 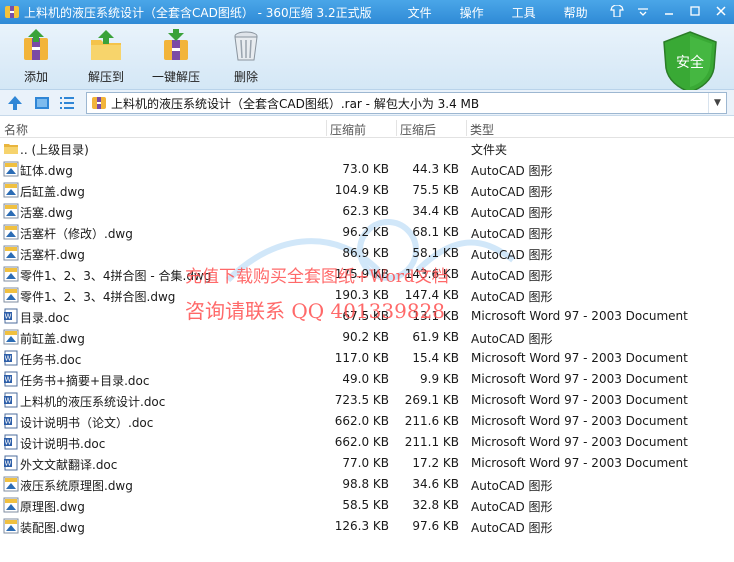 What do you see at coordinates (76, 486) in the screenshot?
I see `file-name: 液压系统原理图.dwg` at bounding box center [76, 486].